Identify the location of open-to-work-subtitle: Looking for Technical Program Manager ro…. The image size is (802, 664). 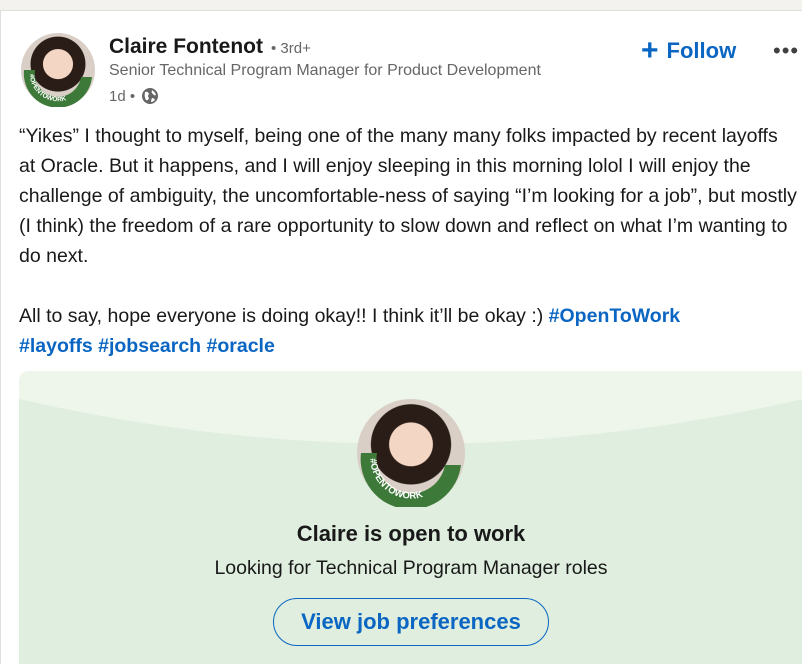
(411, 568).